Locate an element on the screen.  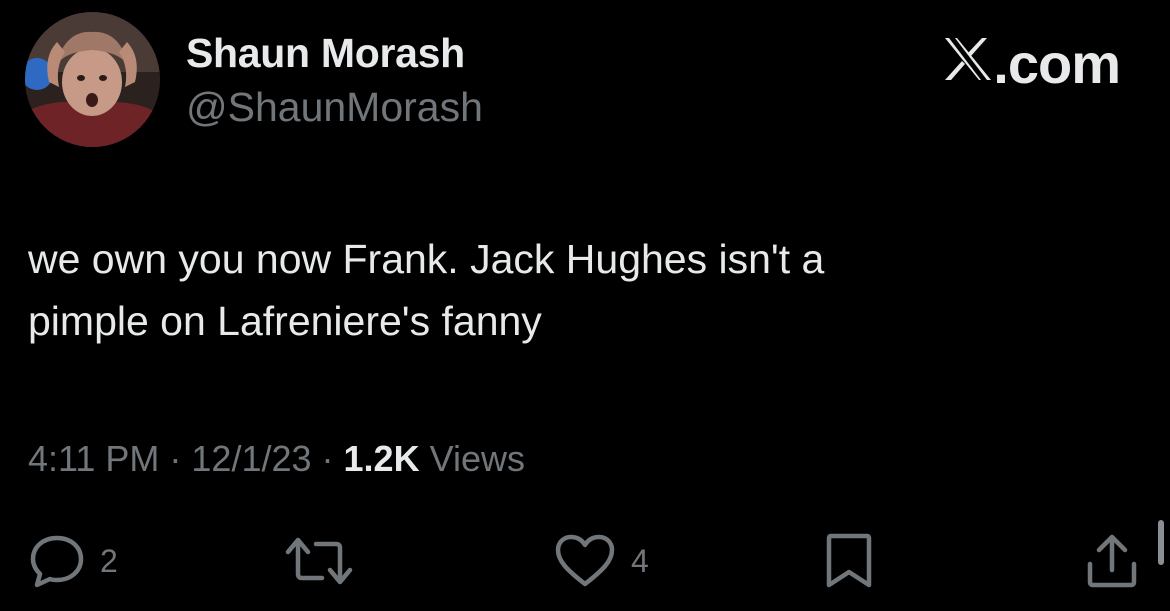
author-handle: @ShaunMorash is located at coordinates (334, 107).